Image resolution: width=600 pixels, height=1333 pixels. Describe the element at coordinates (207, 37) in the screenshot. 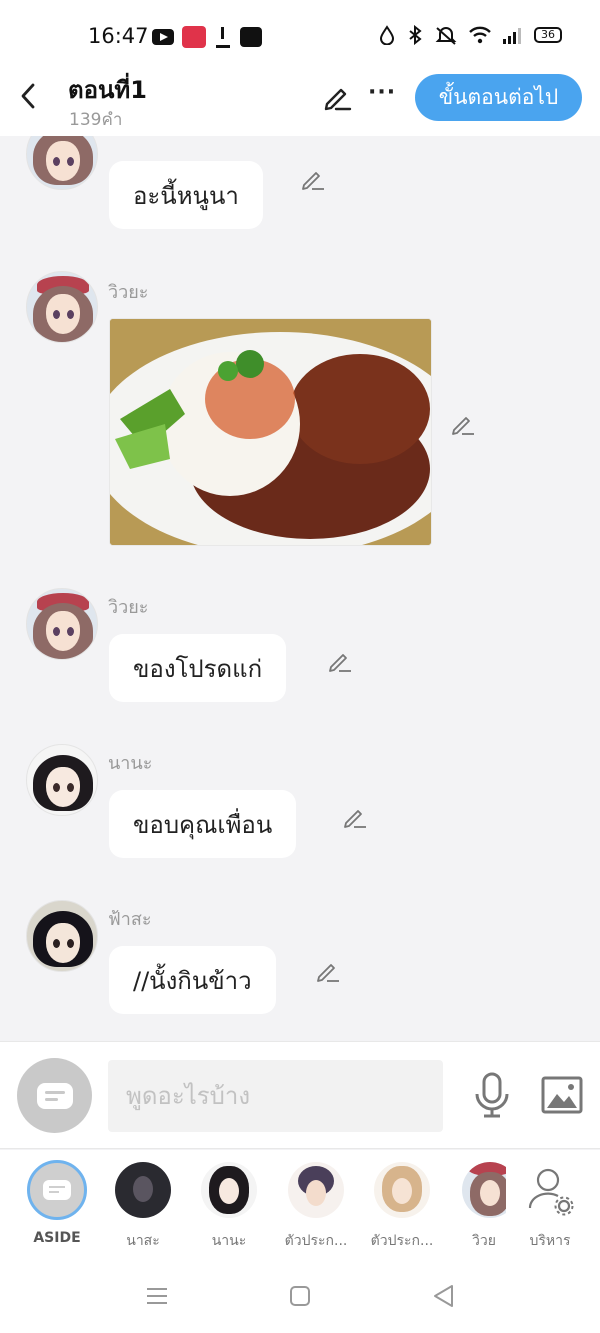

I see `status-notification-icons` at that location.